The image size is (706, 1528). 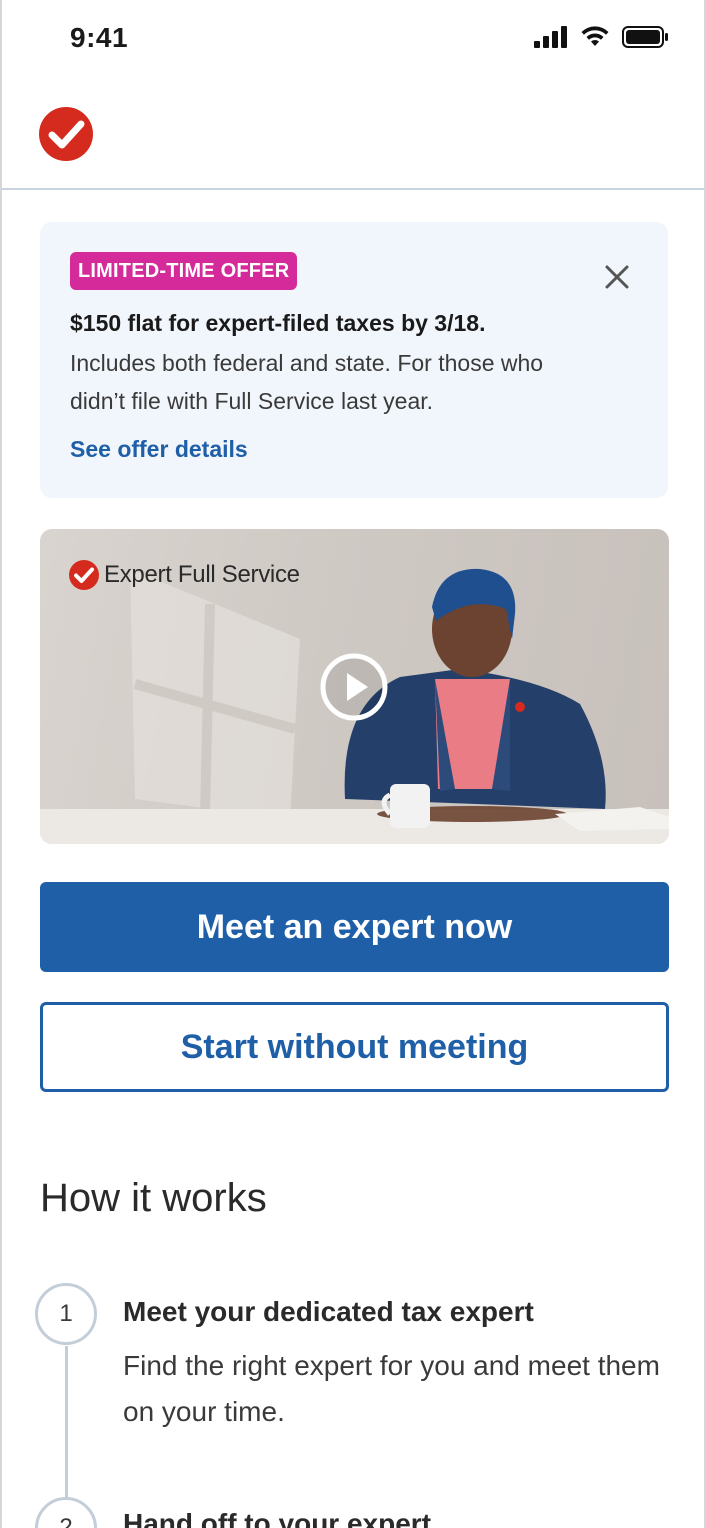 I want to click on play-icon, so click(x=354, y=687).